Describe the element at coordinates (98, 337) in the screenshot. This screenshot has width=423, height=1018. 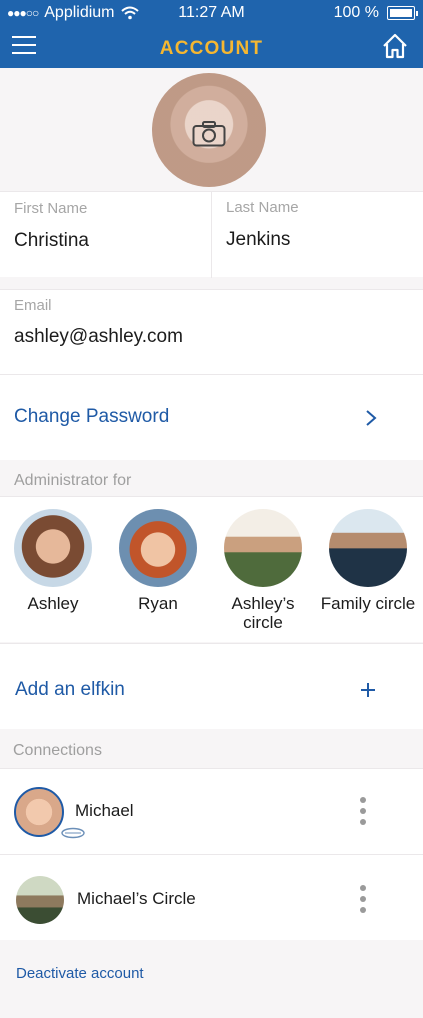
I see `email-field: ashley@ashley.com` at that location.